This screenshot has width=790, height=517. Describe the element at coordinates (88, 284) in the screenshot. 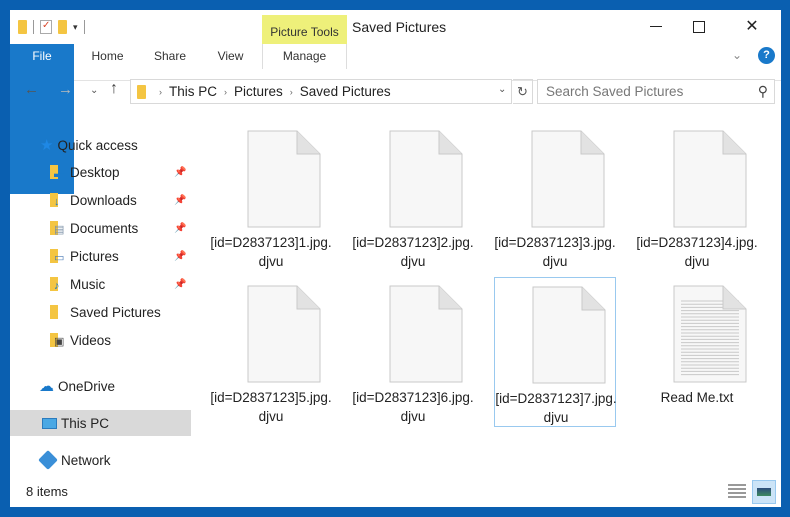

I see `sidebar-item-label: Music` at that location.